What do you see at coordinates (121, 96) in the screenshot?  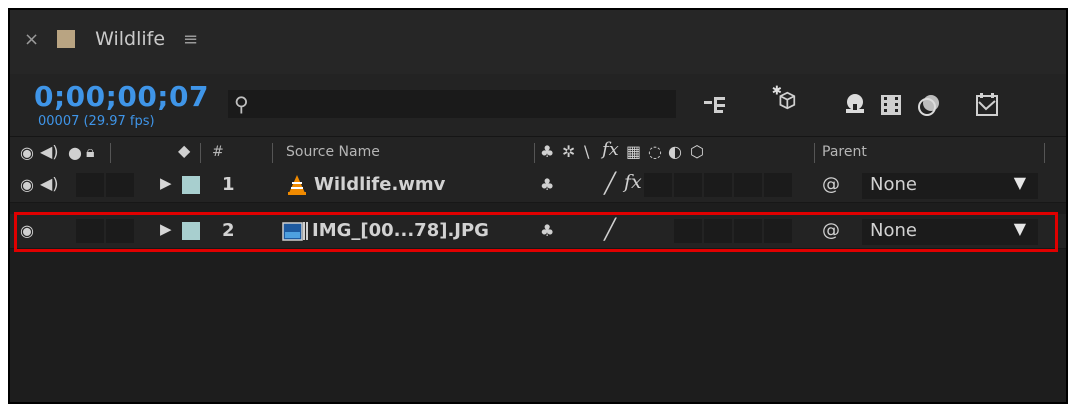 I see `current-time-display: 0;00;00;07` at bounding box center [121, 96].